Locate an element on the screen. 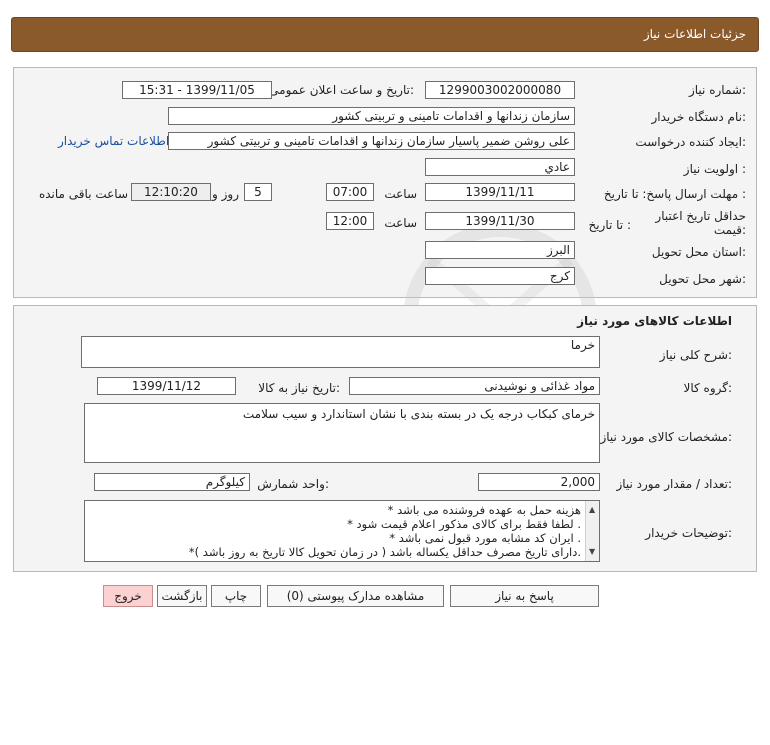 The height and width of the screenshot is (745, 770). print-button: چاپ is located at coordinates (236, 596).